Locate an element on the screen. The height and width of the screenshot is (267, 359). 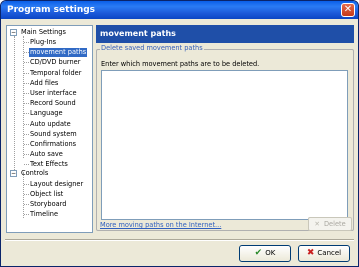
tree-item-label: Object list is located at coordinates (47, 193).